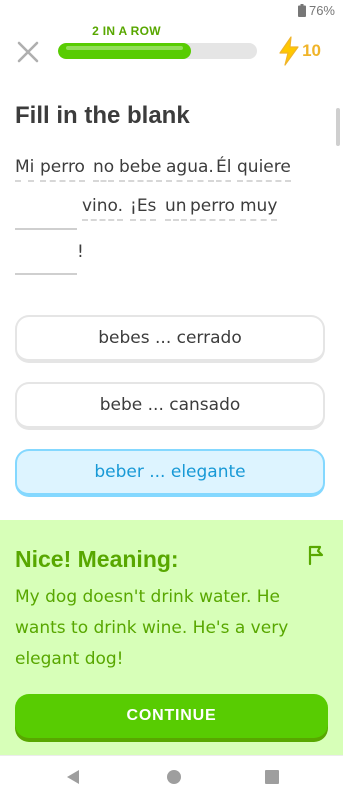 Image resolution: width=343 pixels, height=801 pixels. What do you see at coordinates (338, 127) in the screenshot?
I see `scrollbar` at bounding box center [338, 127].